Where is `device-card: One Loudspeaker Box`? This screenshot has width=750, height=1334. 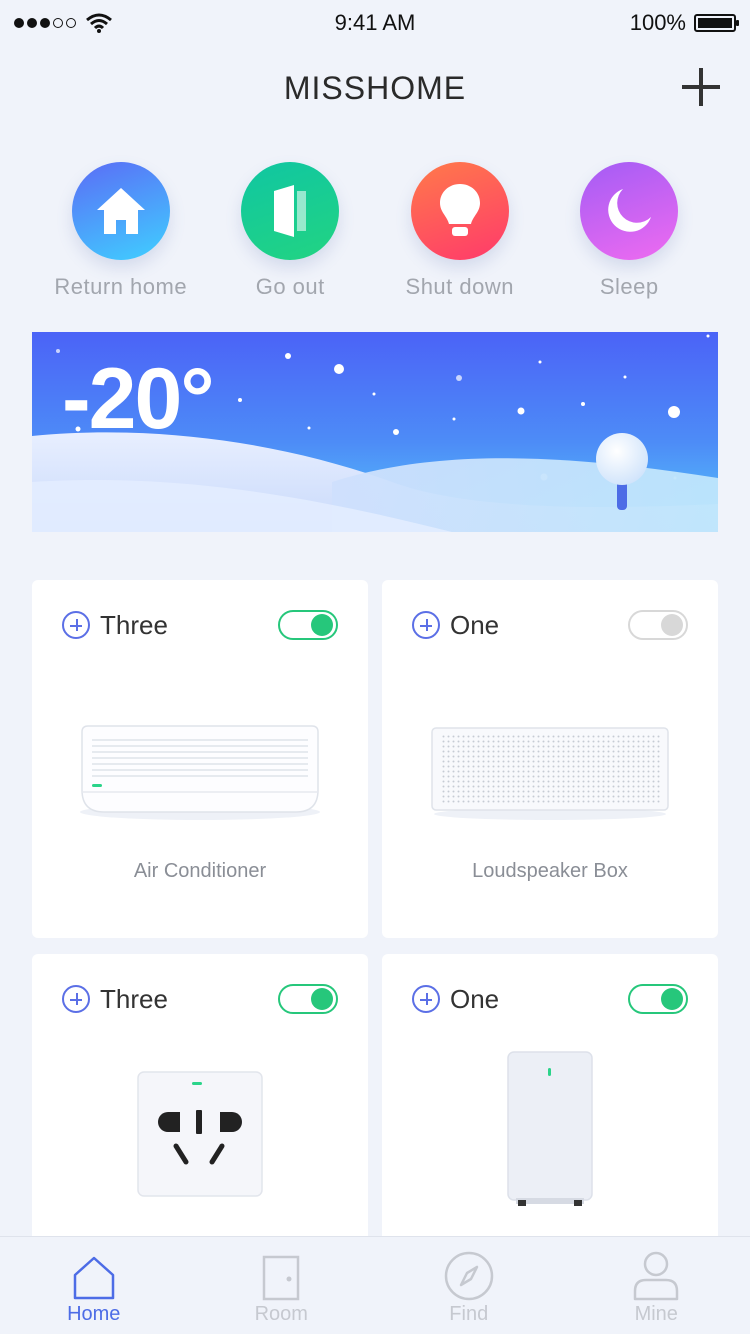 device-card: One Loudspeaker Box is located at coordinates (550, 759).